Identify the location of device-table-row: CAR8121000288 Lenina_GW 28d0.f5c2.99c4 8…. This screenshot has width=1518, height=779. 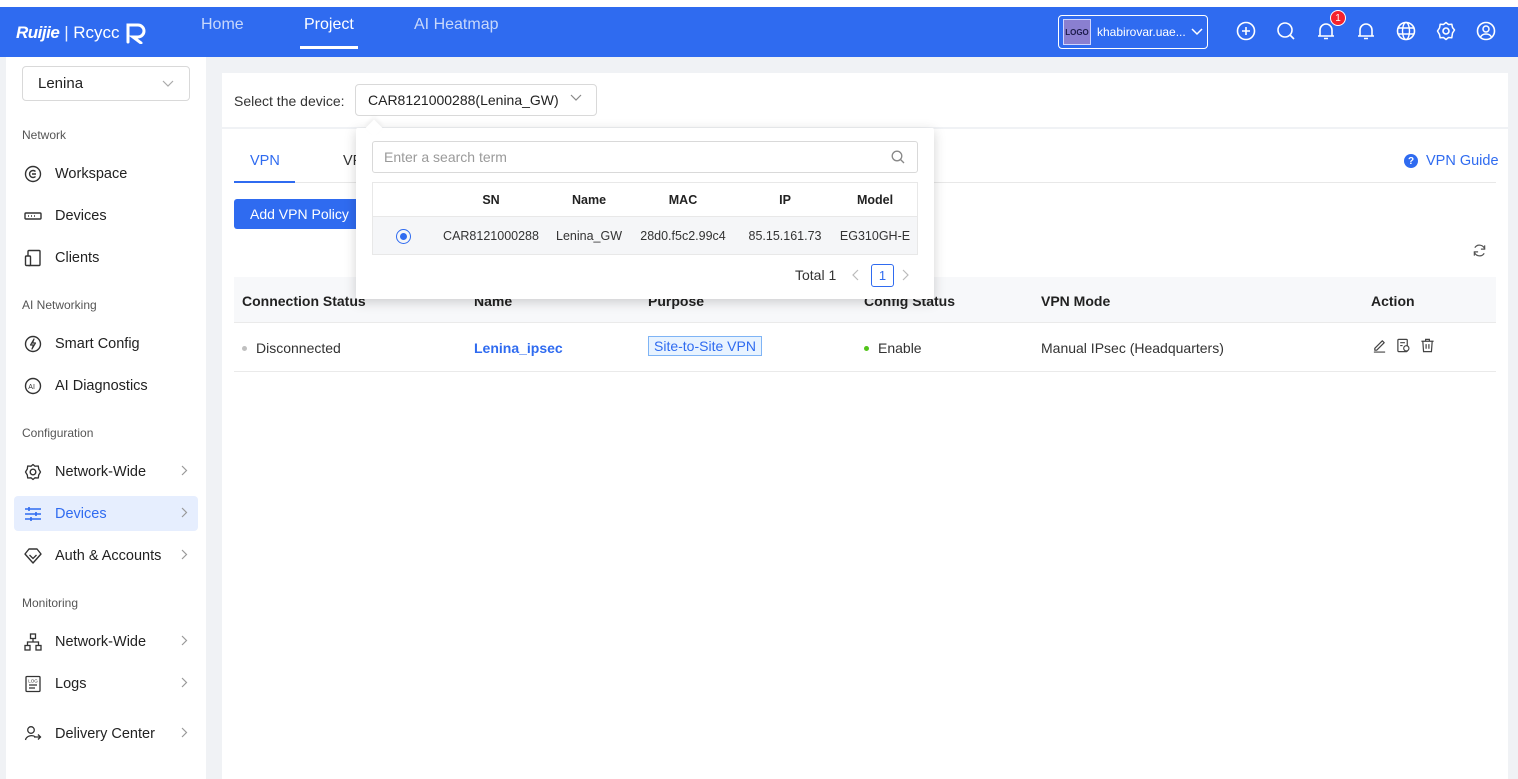
(645, 235).